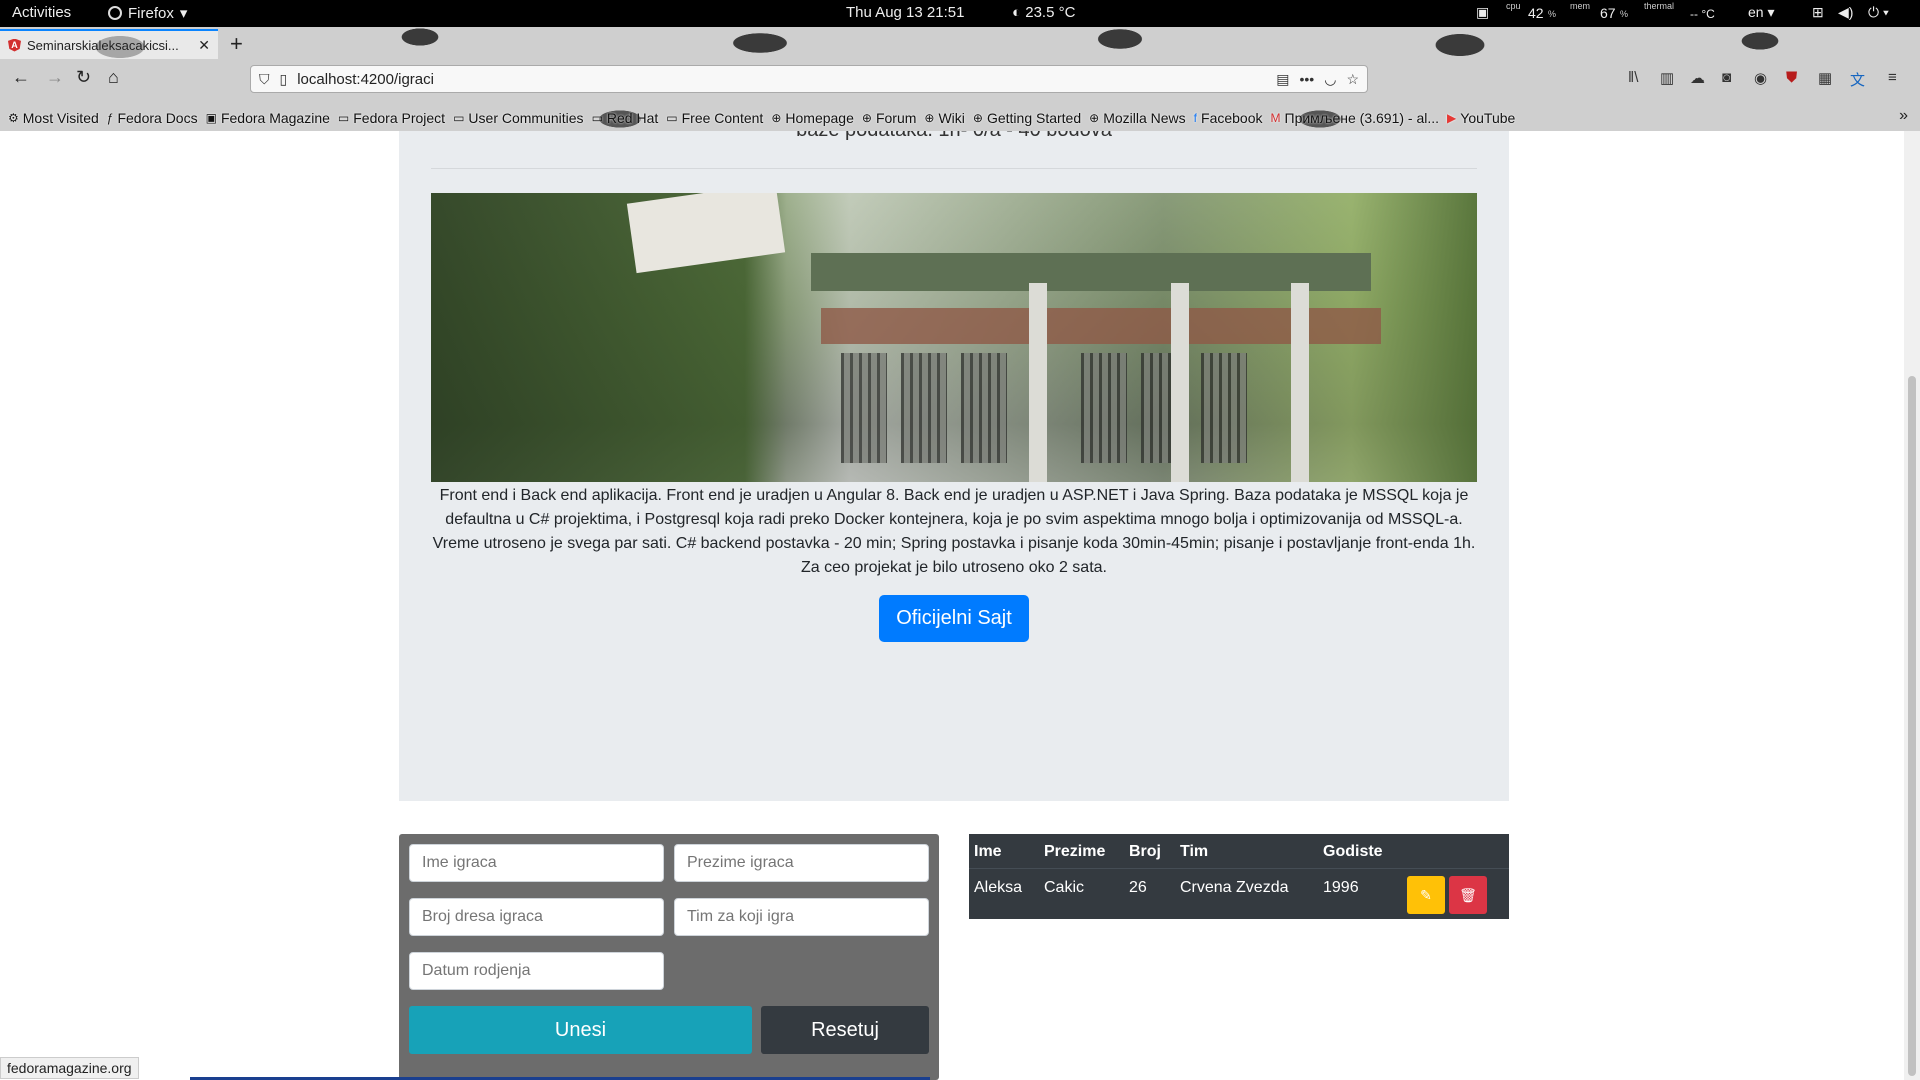 This screenshot has width=1920, height=1080. I want to click on column-header-broj: Broj, so click(1145, 851).